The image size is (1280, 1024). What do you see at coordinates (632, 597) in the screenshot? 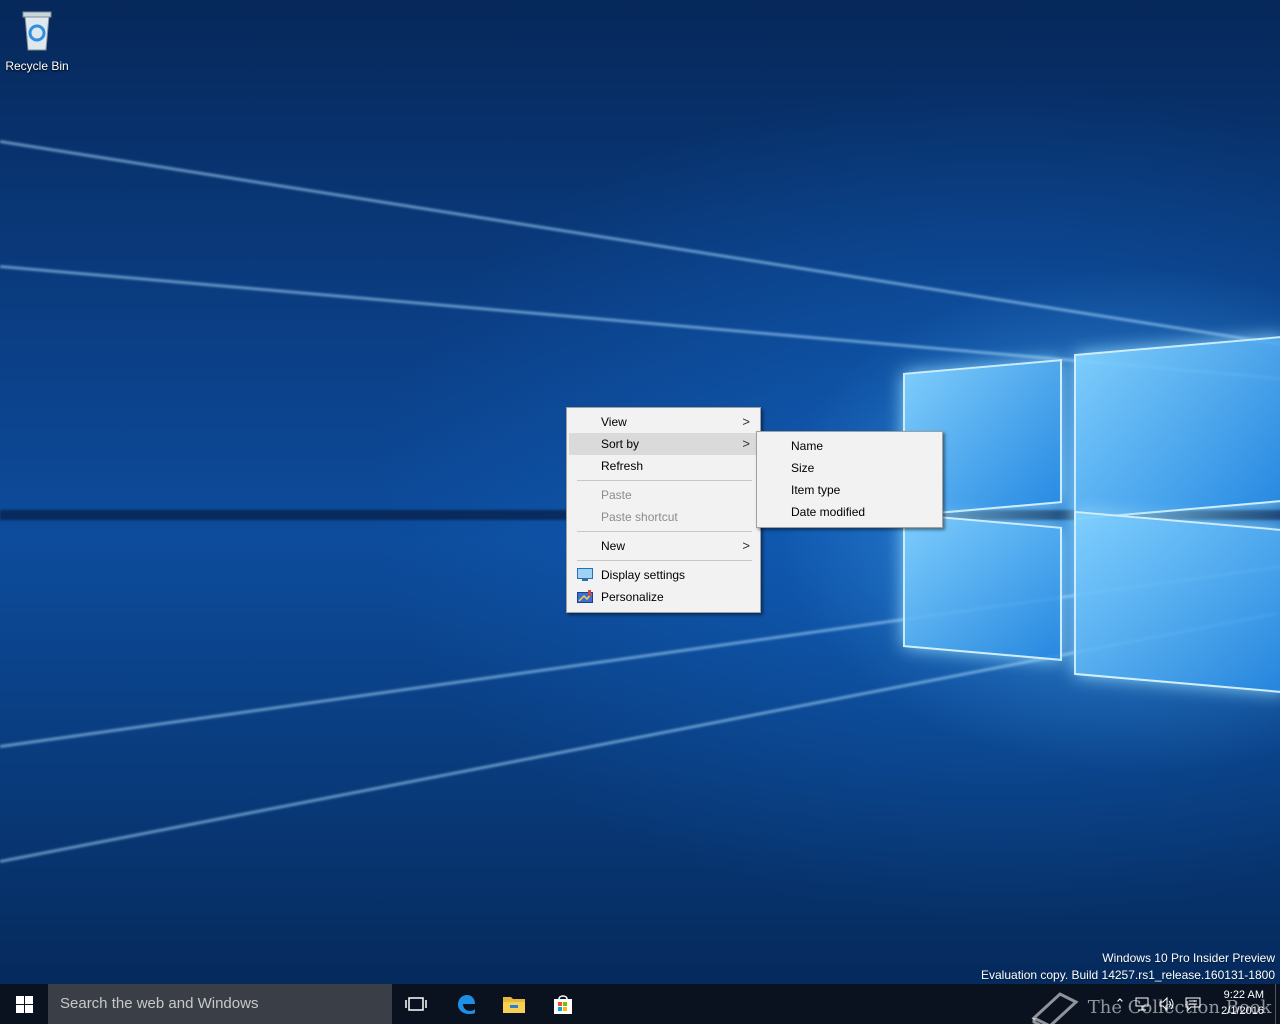
I see `menu-item-label: Personalize` at bounding box center [632, 597].